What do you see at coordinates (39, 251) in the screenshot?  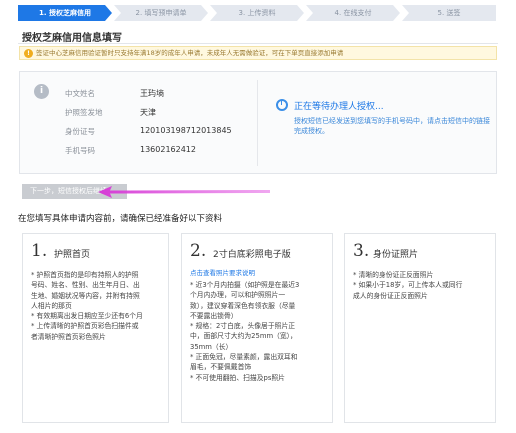 I see `card-number: 1.` at bounding box center [39, 251].